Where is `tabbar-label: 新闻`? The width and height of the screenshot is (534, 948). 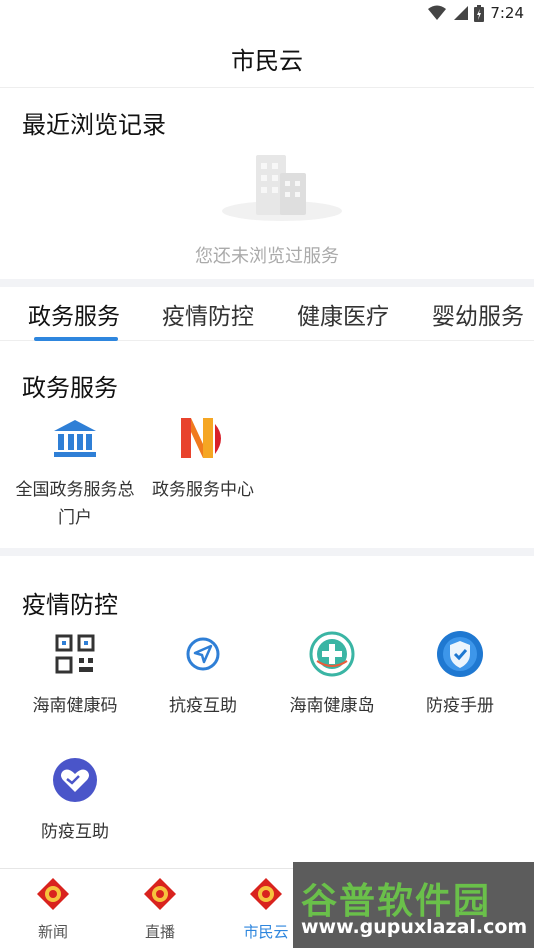 tabbar-label: 新闻 is located at coordinates (52, 932).